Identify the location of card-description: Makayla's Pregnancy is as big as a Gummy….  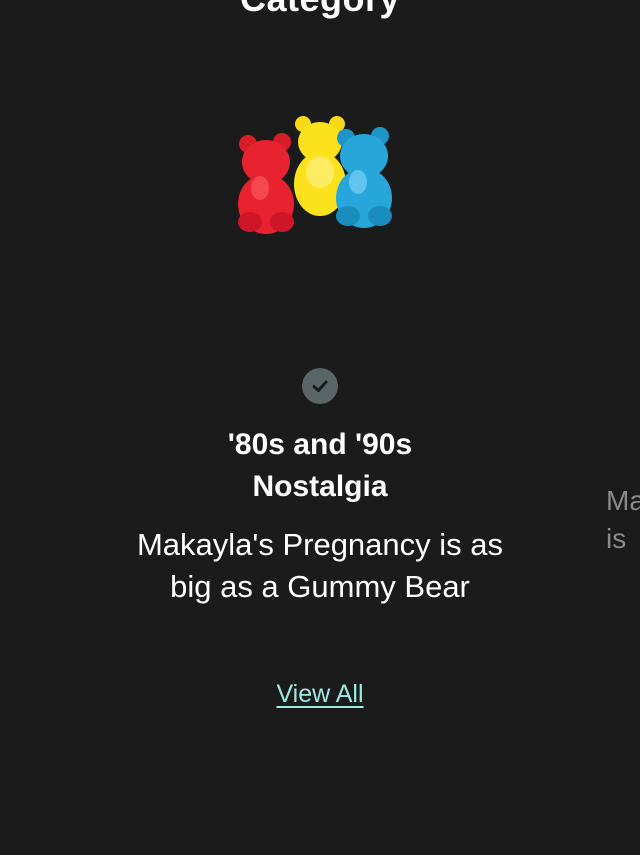
(320, 565).